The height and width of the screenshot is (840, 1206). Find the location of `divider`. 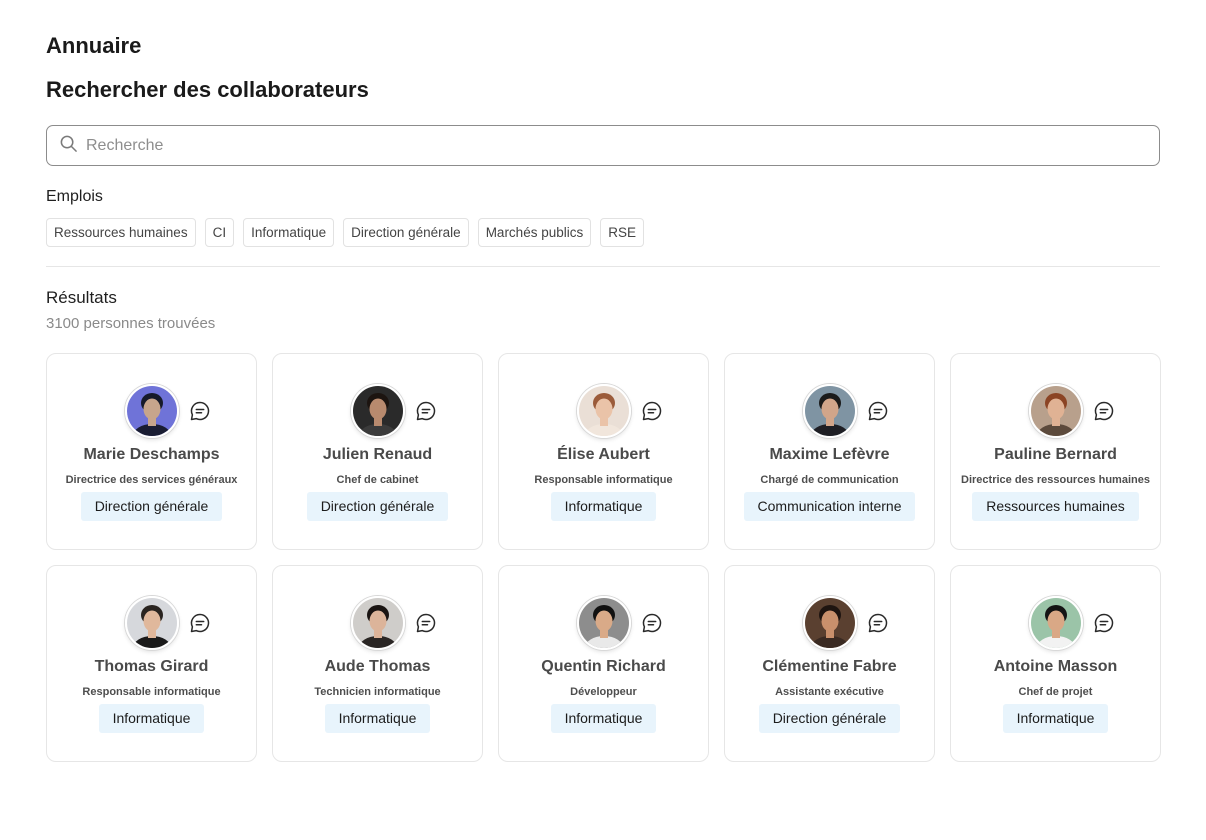

divider is located at coordinates (603, 266).